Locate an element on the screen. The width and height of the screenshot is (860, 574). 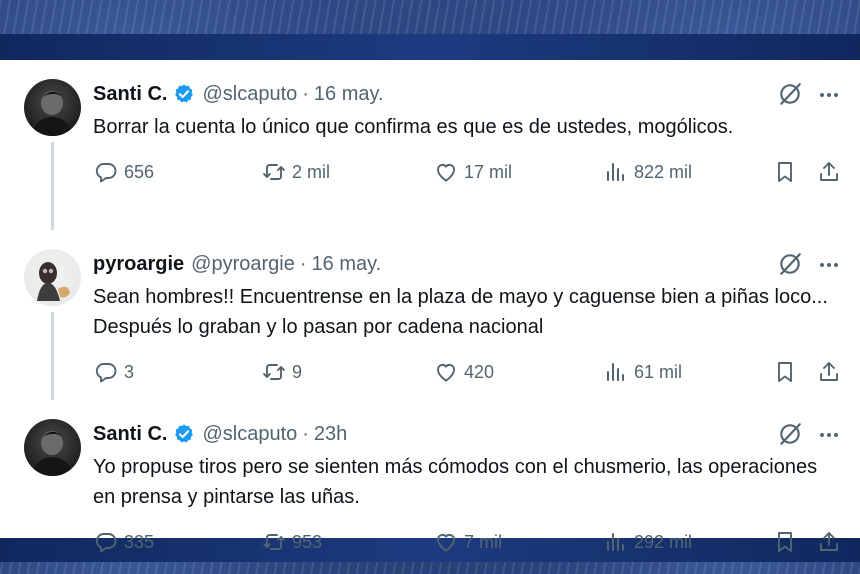
views-button: 61 mil is located at coordinates (643, 372).